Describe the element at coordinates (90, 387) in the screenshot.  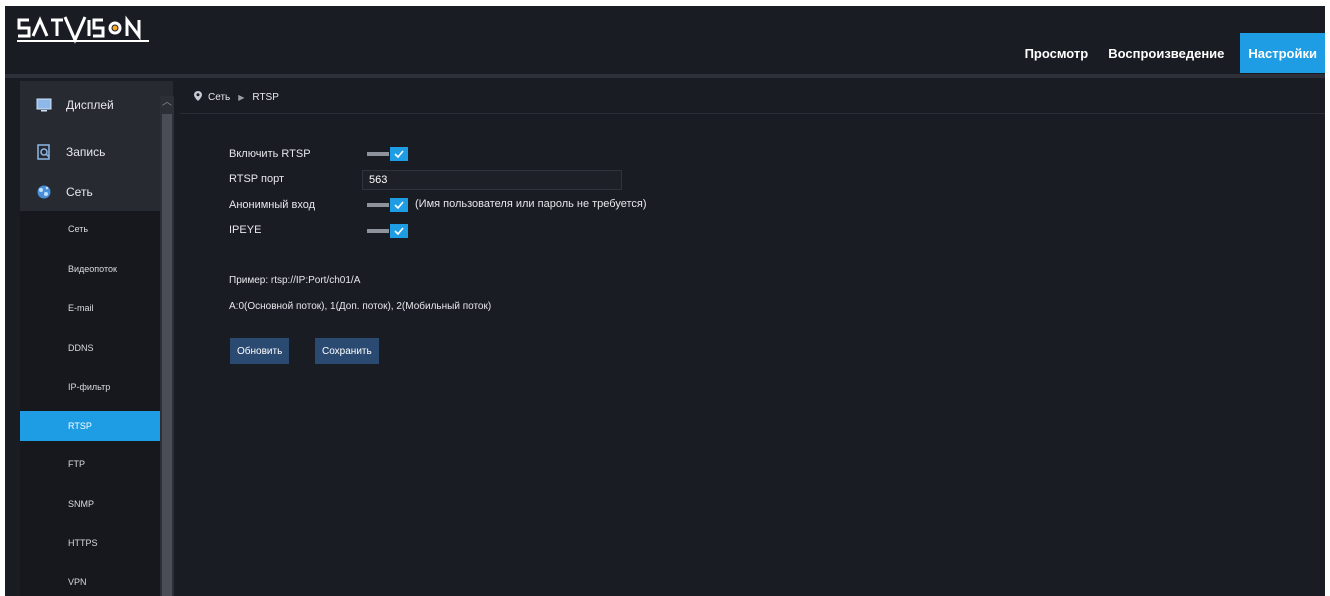
I see `sidebar-subitem-ip-filter: IP-фильтр` at that location.